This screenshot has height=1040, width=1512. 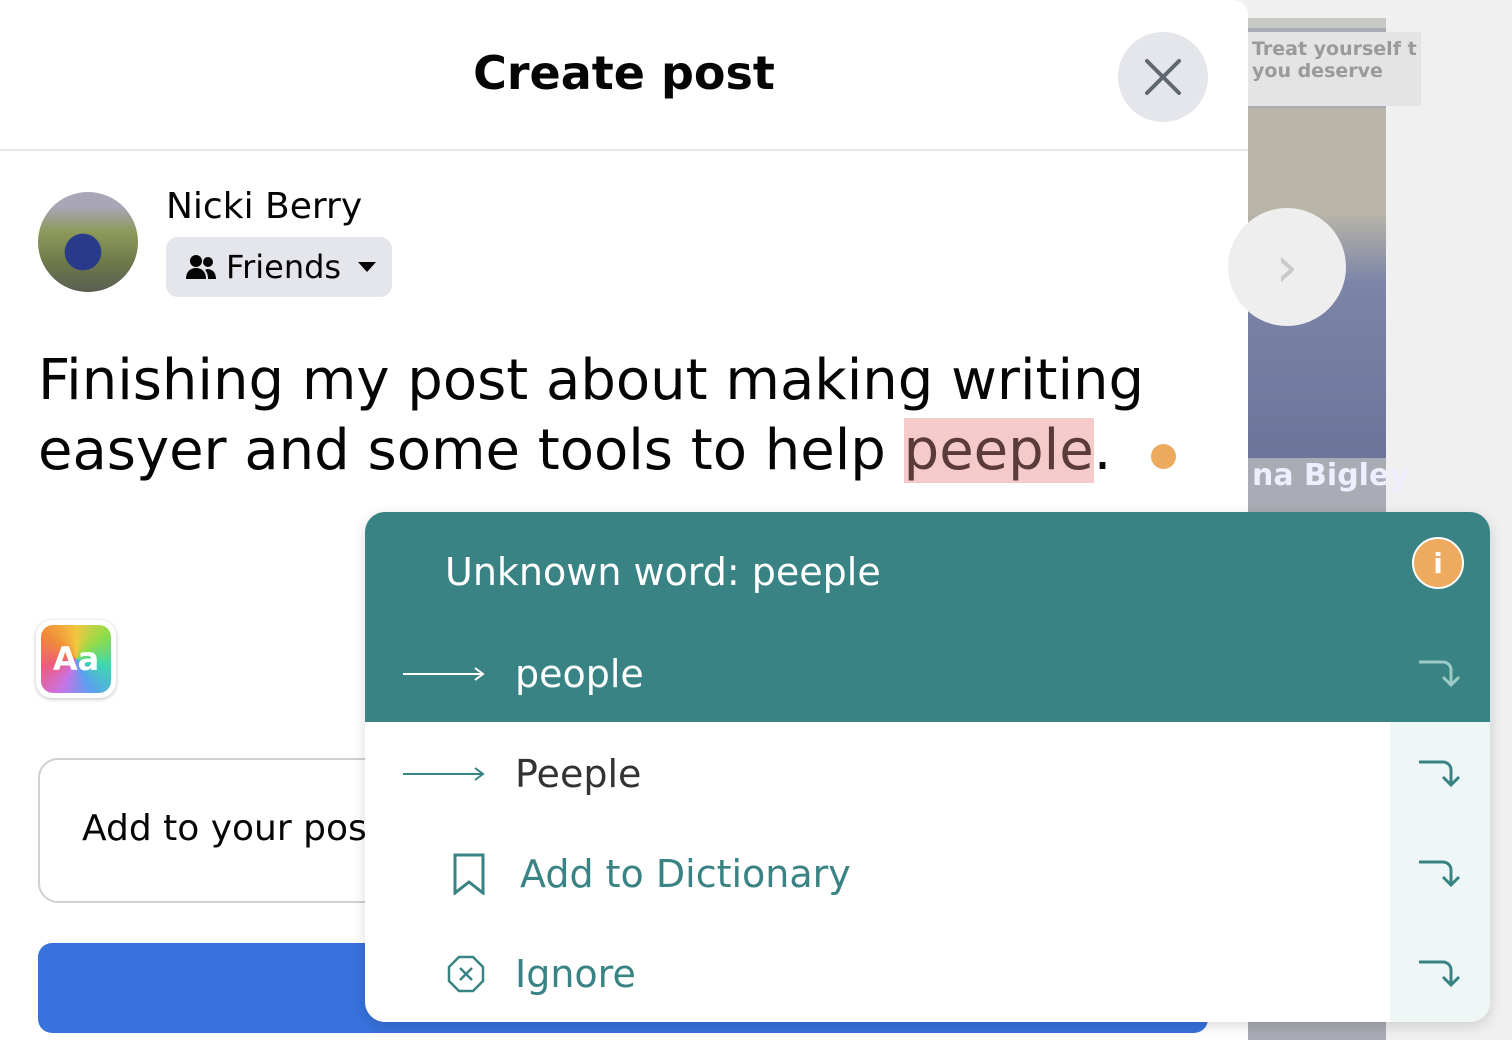 I want to click on dialog-header: Create post, so click(x=624, y=75).